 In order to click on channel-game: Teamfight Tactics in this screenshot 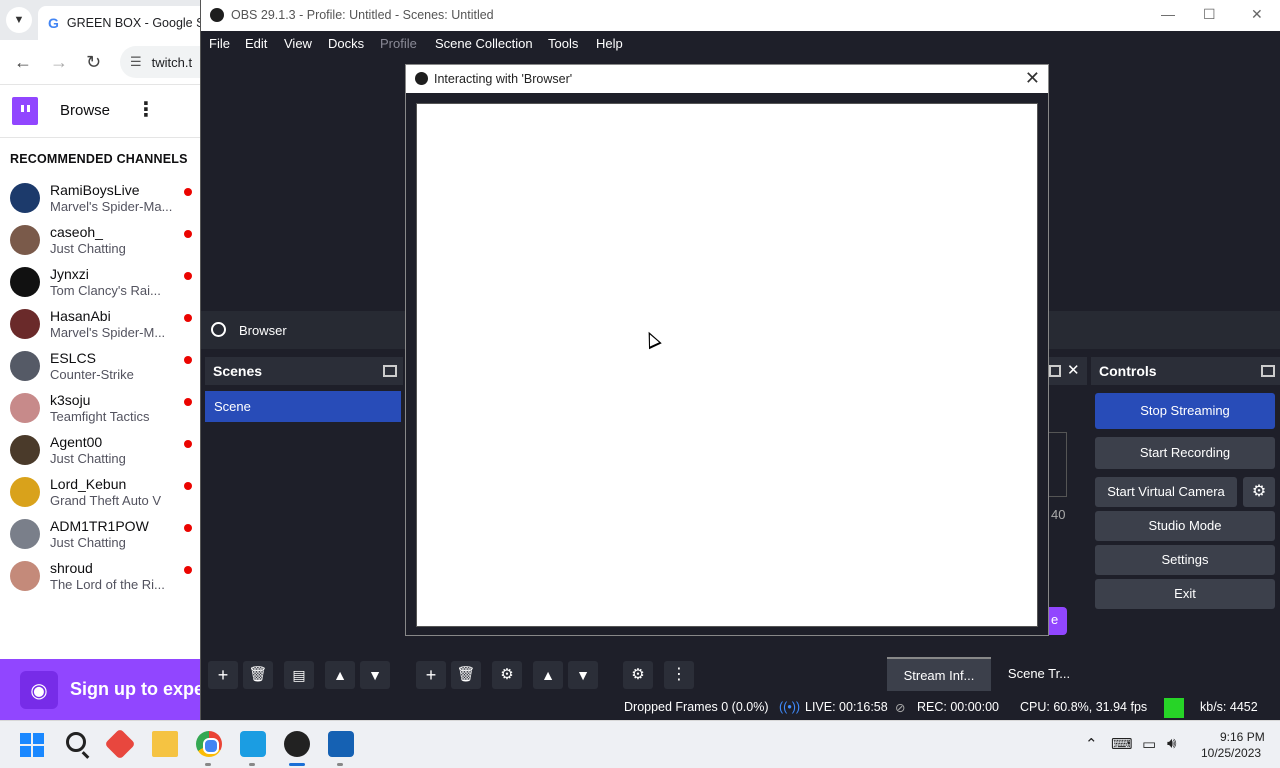, I will do `click(100, 416)`.